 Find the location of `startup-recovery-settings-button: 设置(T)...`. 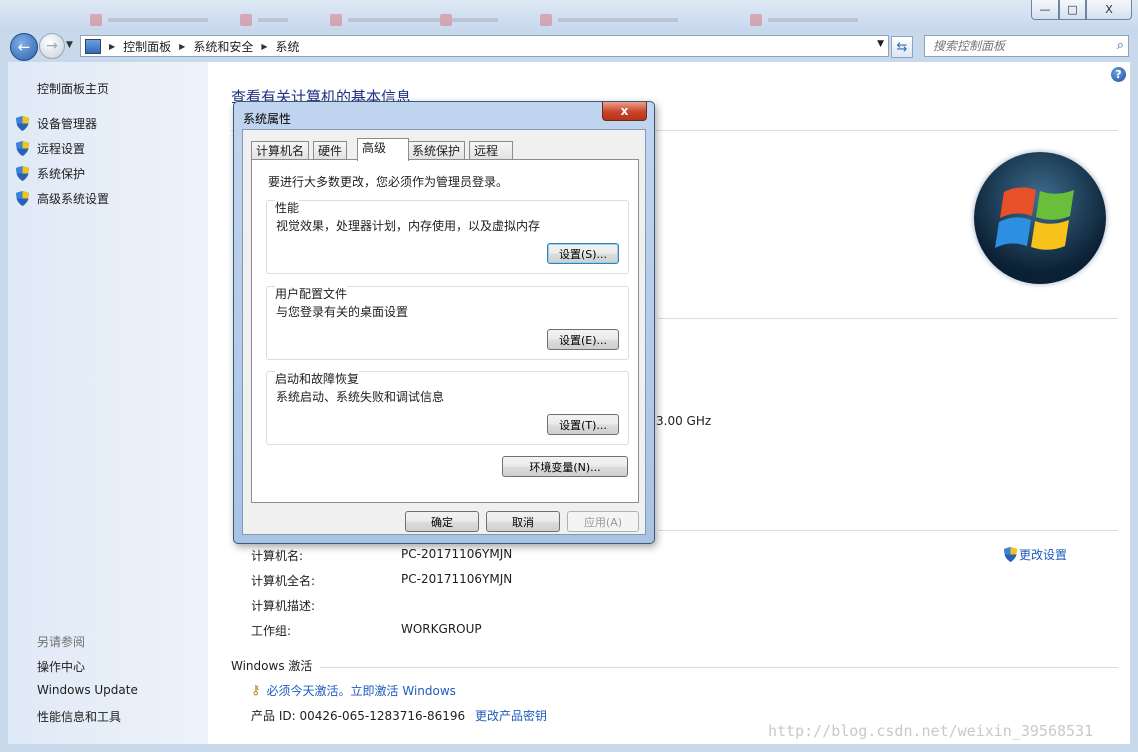

startup-recovery-settings-button: 设置(T)... is located at coordinates (583, 424).